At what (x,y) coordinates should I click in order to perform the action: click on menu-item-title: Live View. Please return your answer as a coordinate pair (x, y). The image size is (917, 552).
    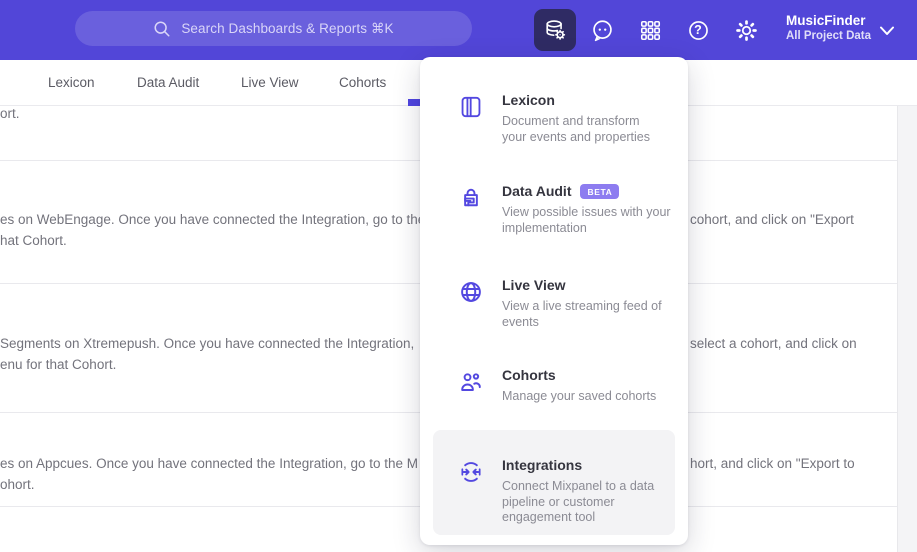
    Looking at the image, I should click on (534, 285).